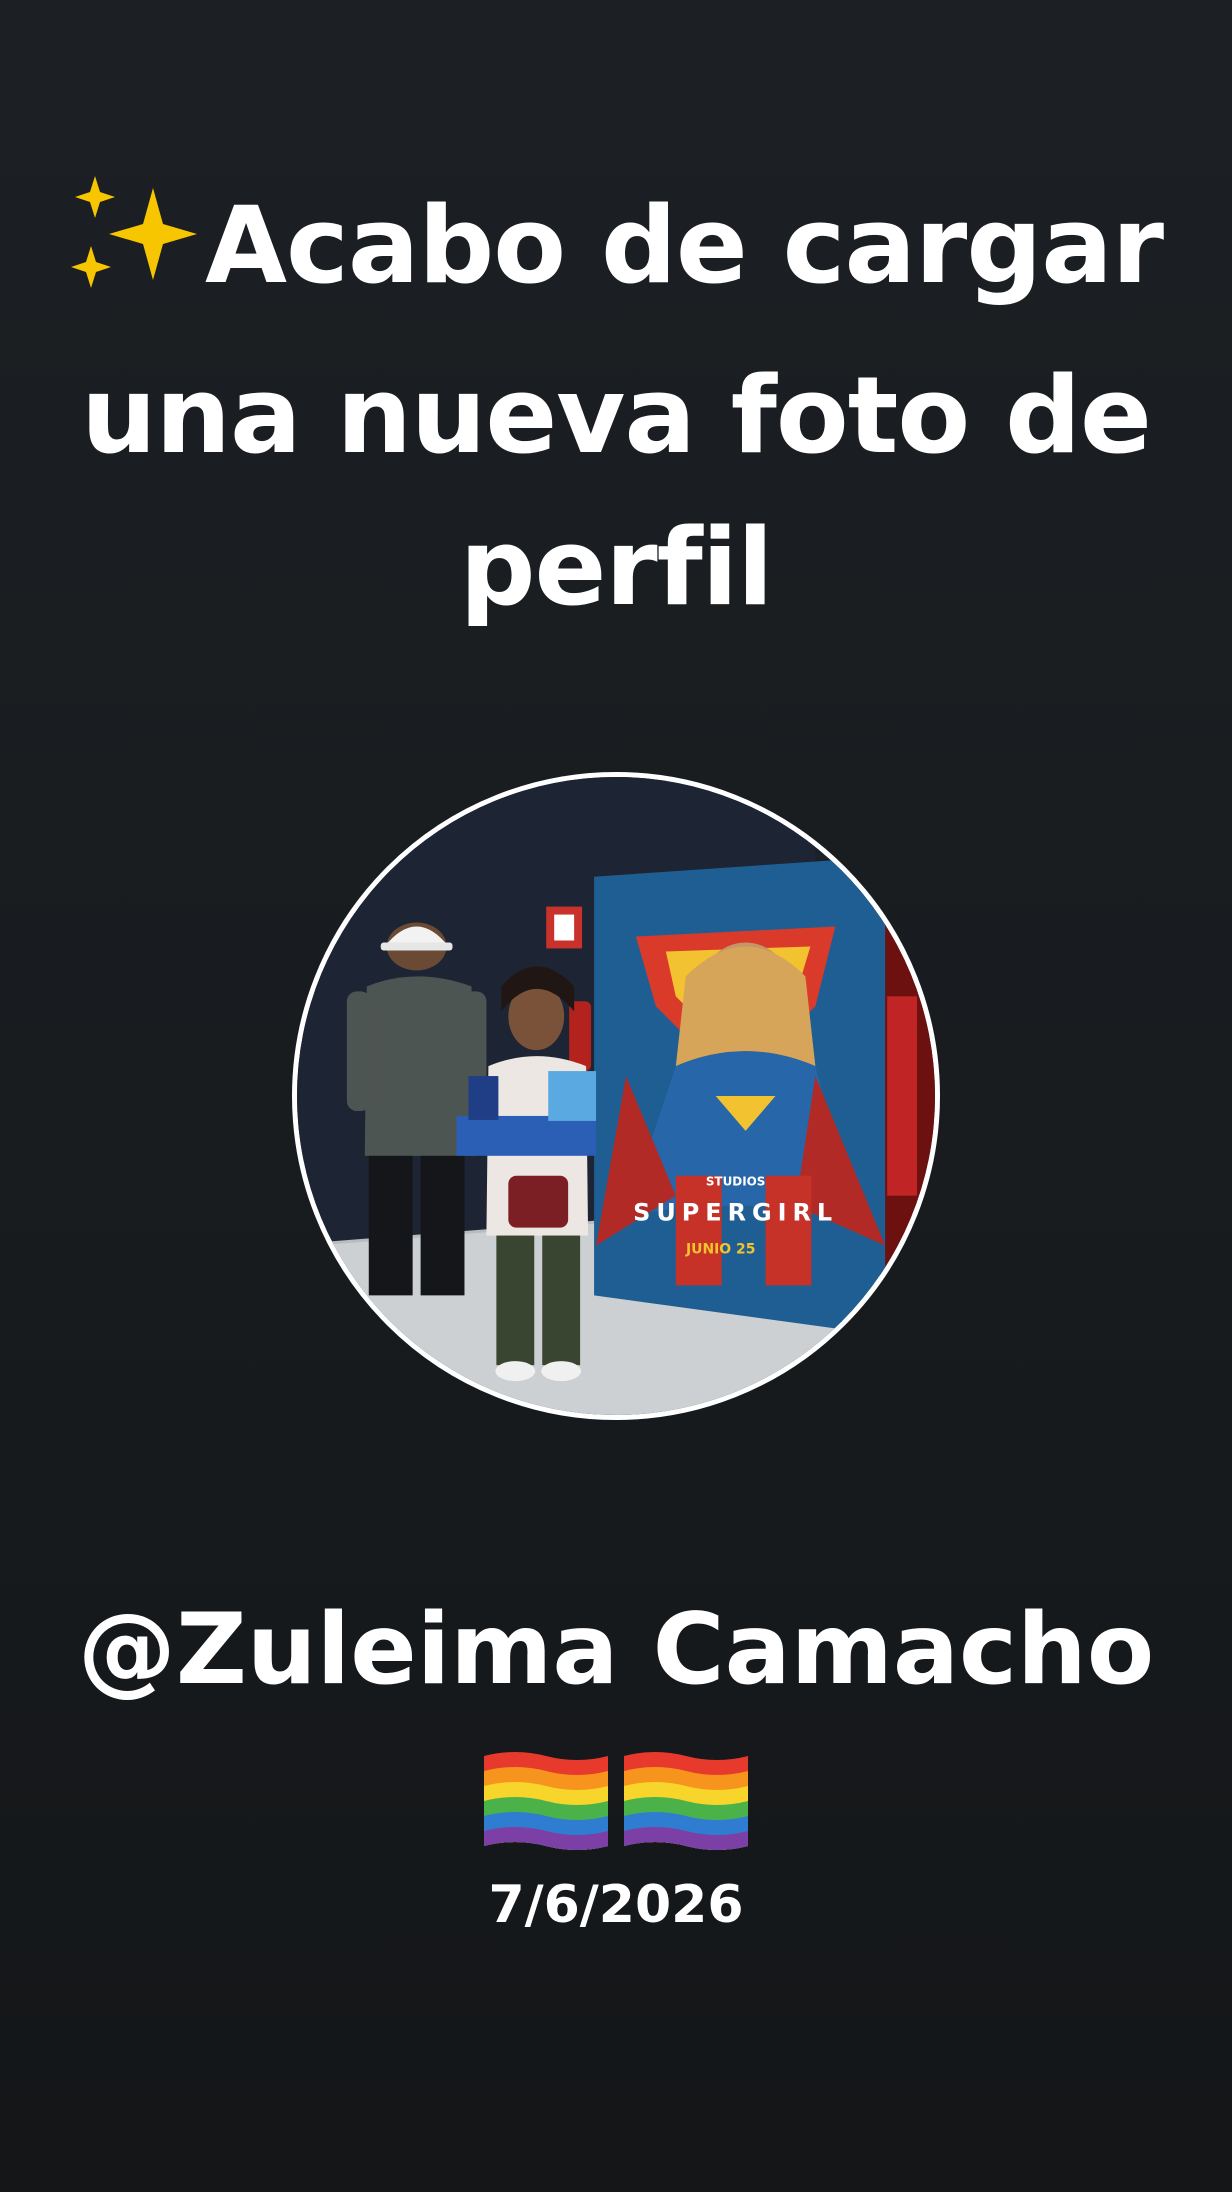 This screenshot has height=2192, width=1232. Describe the element at coordinates (616, 1801) in the screenshot. I see `flags-row` at that location.